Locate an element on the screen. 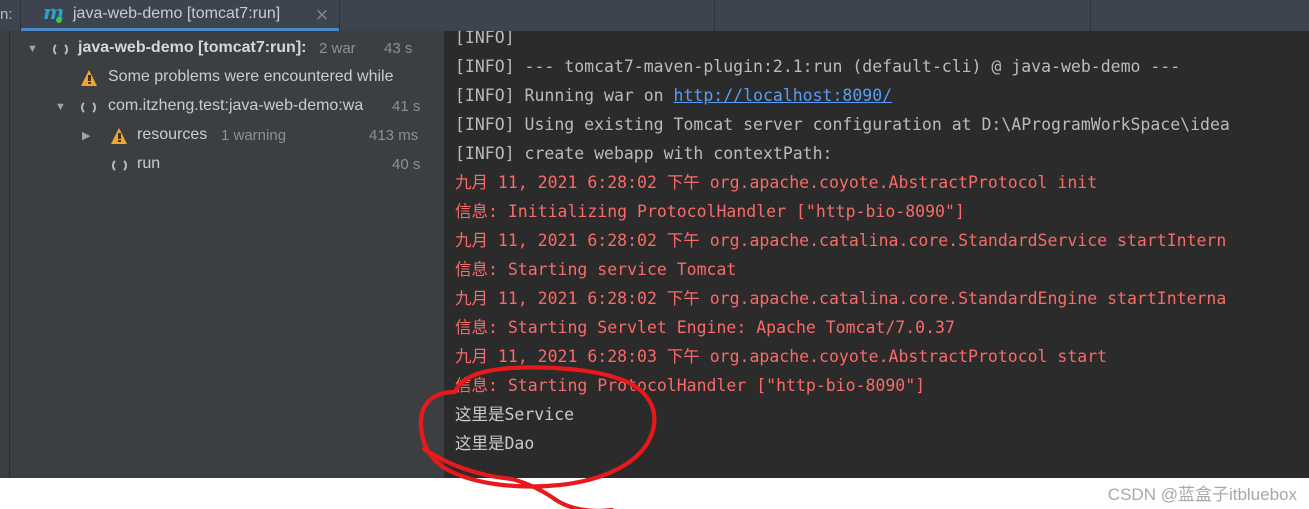 The width and height of the screenshot is (1309, 509). maven-m-icon: m is located at coordinates (54, 12).